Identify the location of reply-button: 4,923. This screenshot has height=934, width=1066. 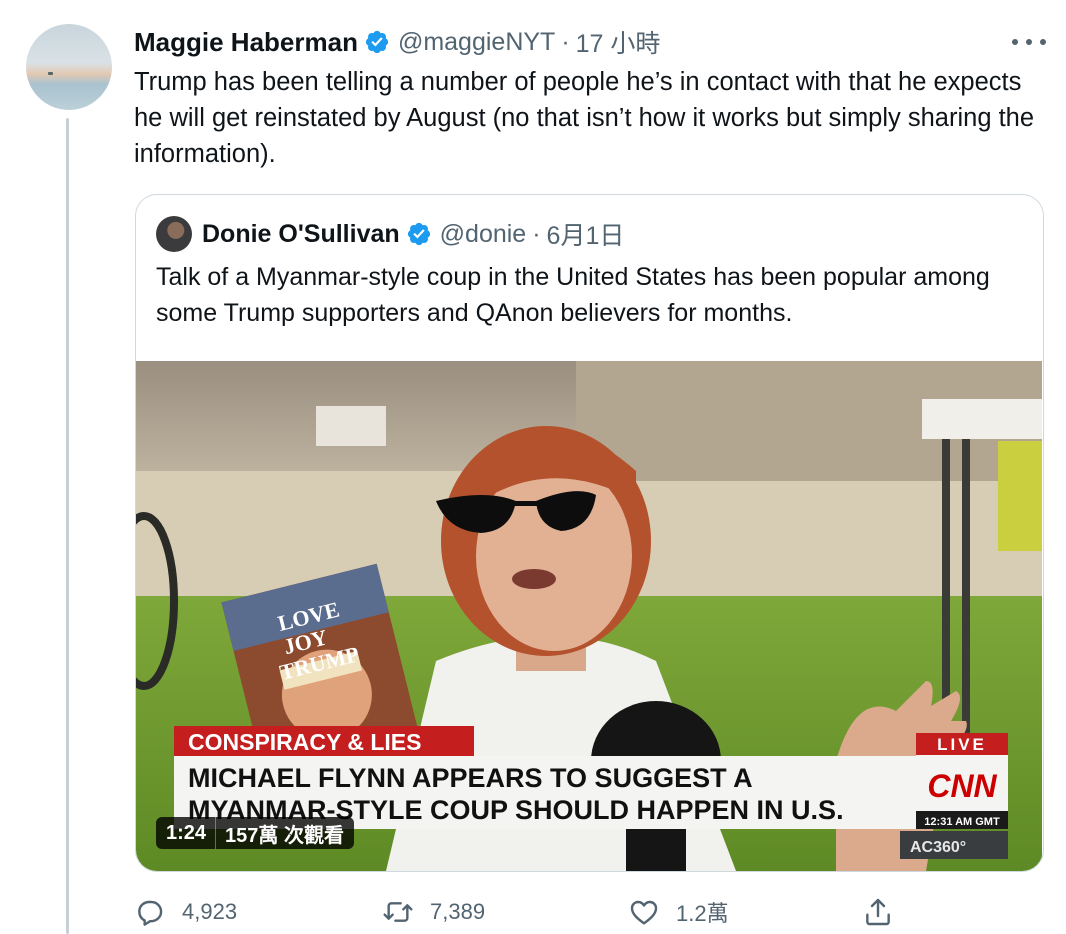
(185, 912).